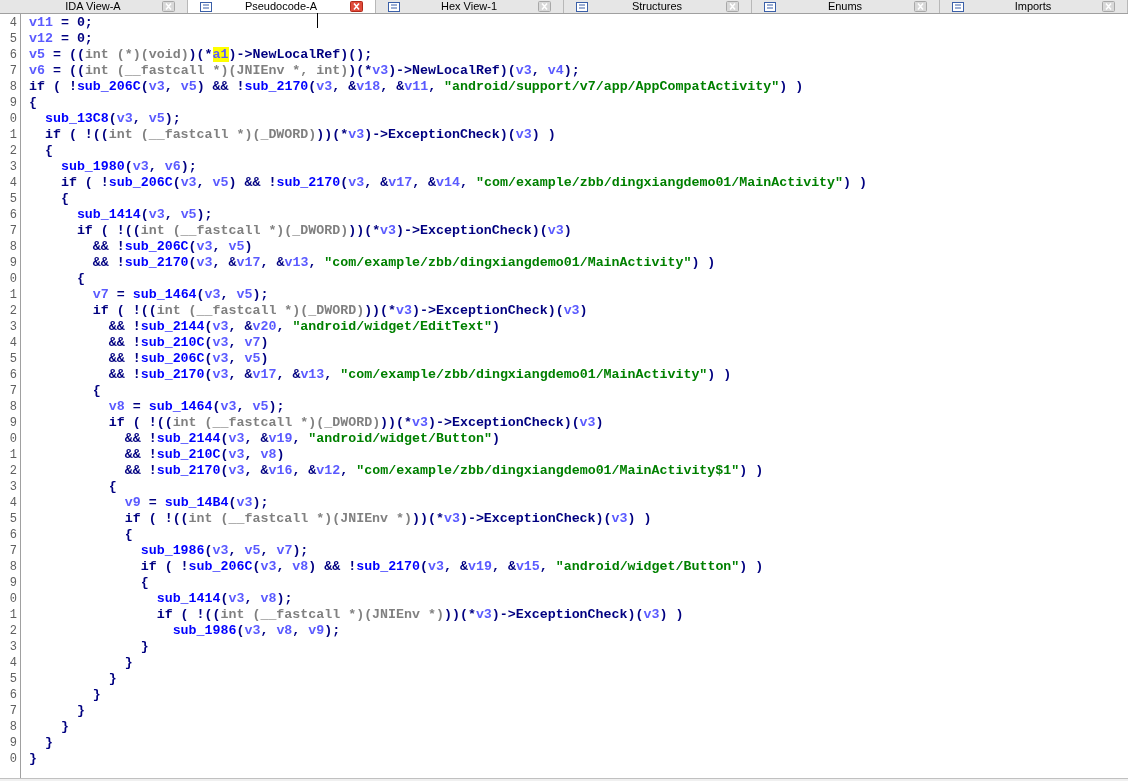 This screenshot has height=781, width=1128. I want to click on code-line: if ( !sub_206C(v3, v5) && !sub_2170(v3, &v18, &v11, "android/support/v7/app/AppCompatActivity") ), so click(416, 87).